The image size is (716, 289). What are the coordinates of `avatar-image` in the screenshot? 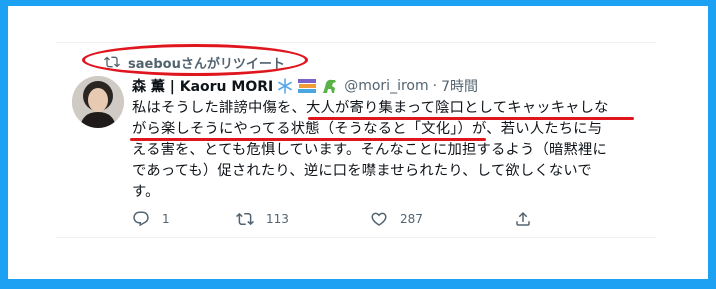 It's located at (98, 102).